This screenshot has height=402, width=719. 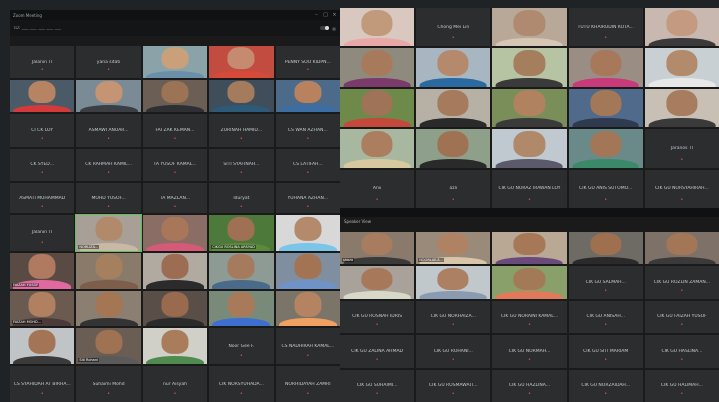 I want to click on participant-video-tile: shaza, so click(x=377, y=248).